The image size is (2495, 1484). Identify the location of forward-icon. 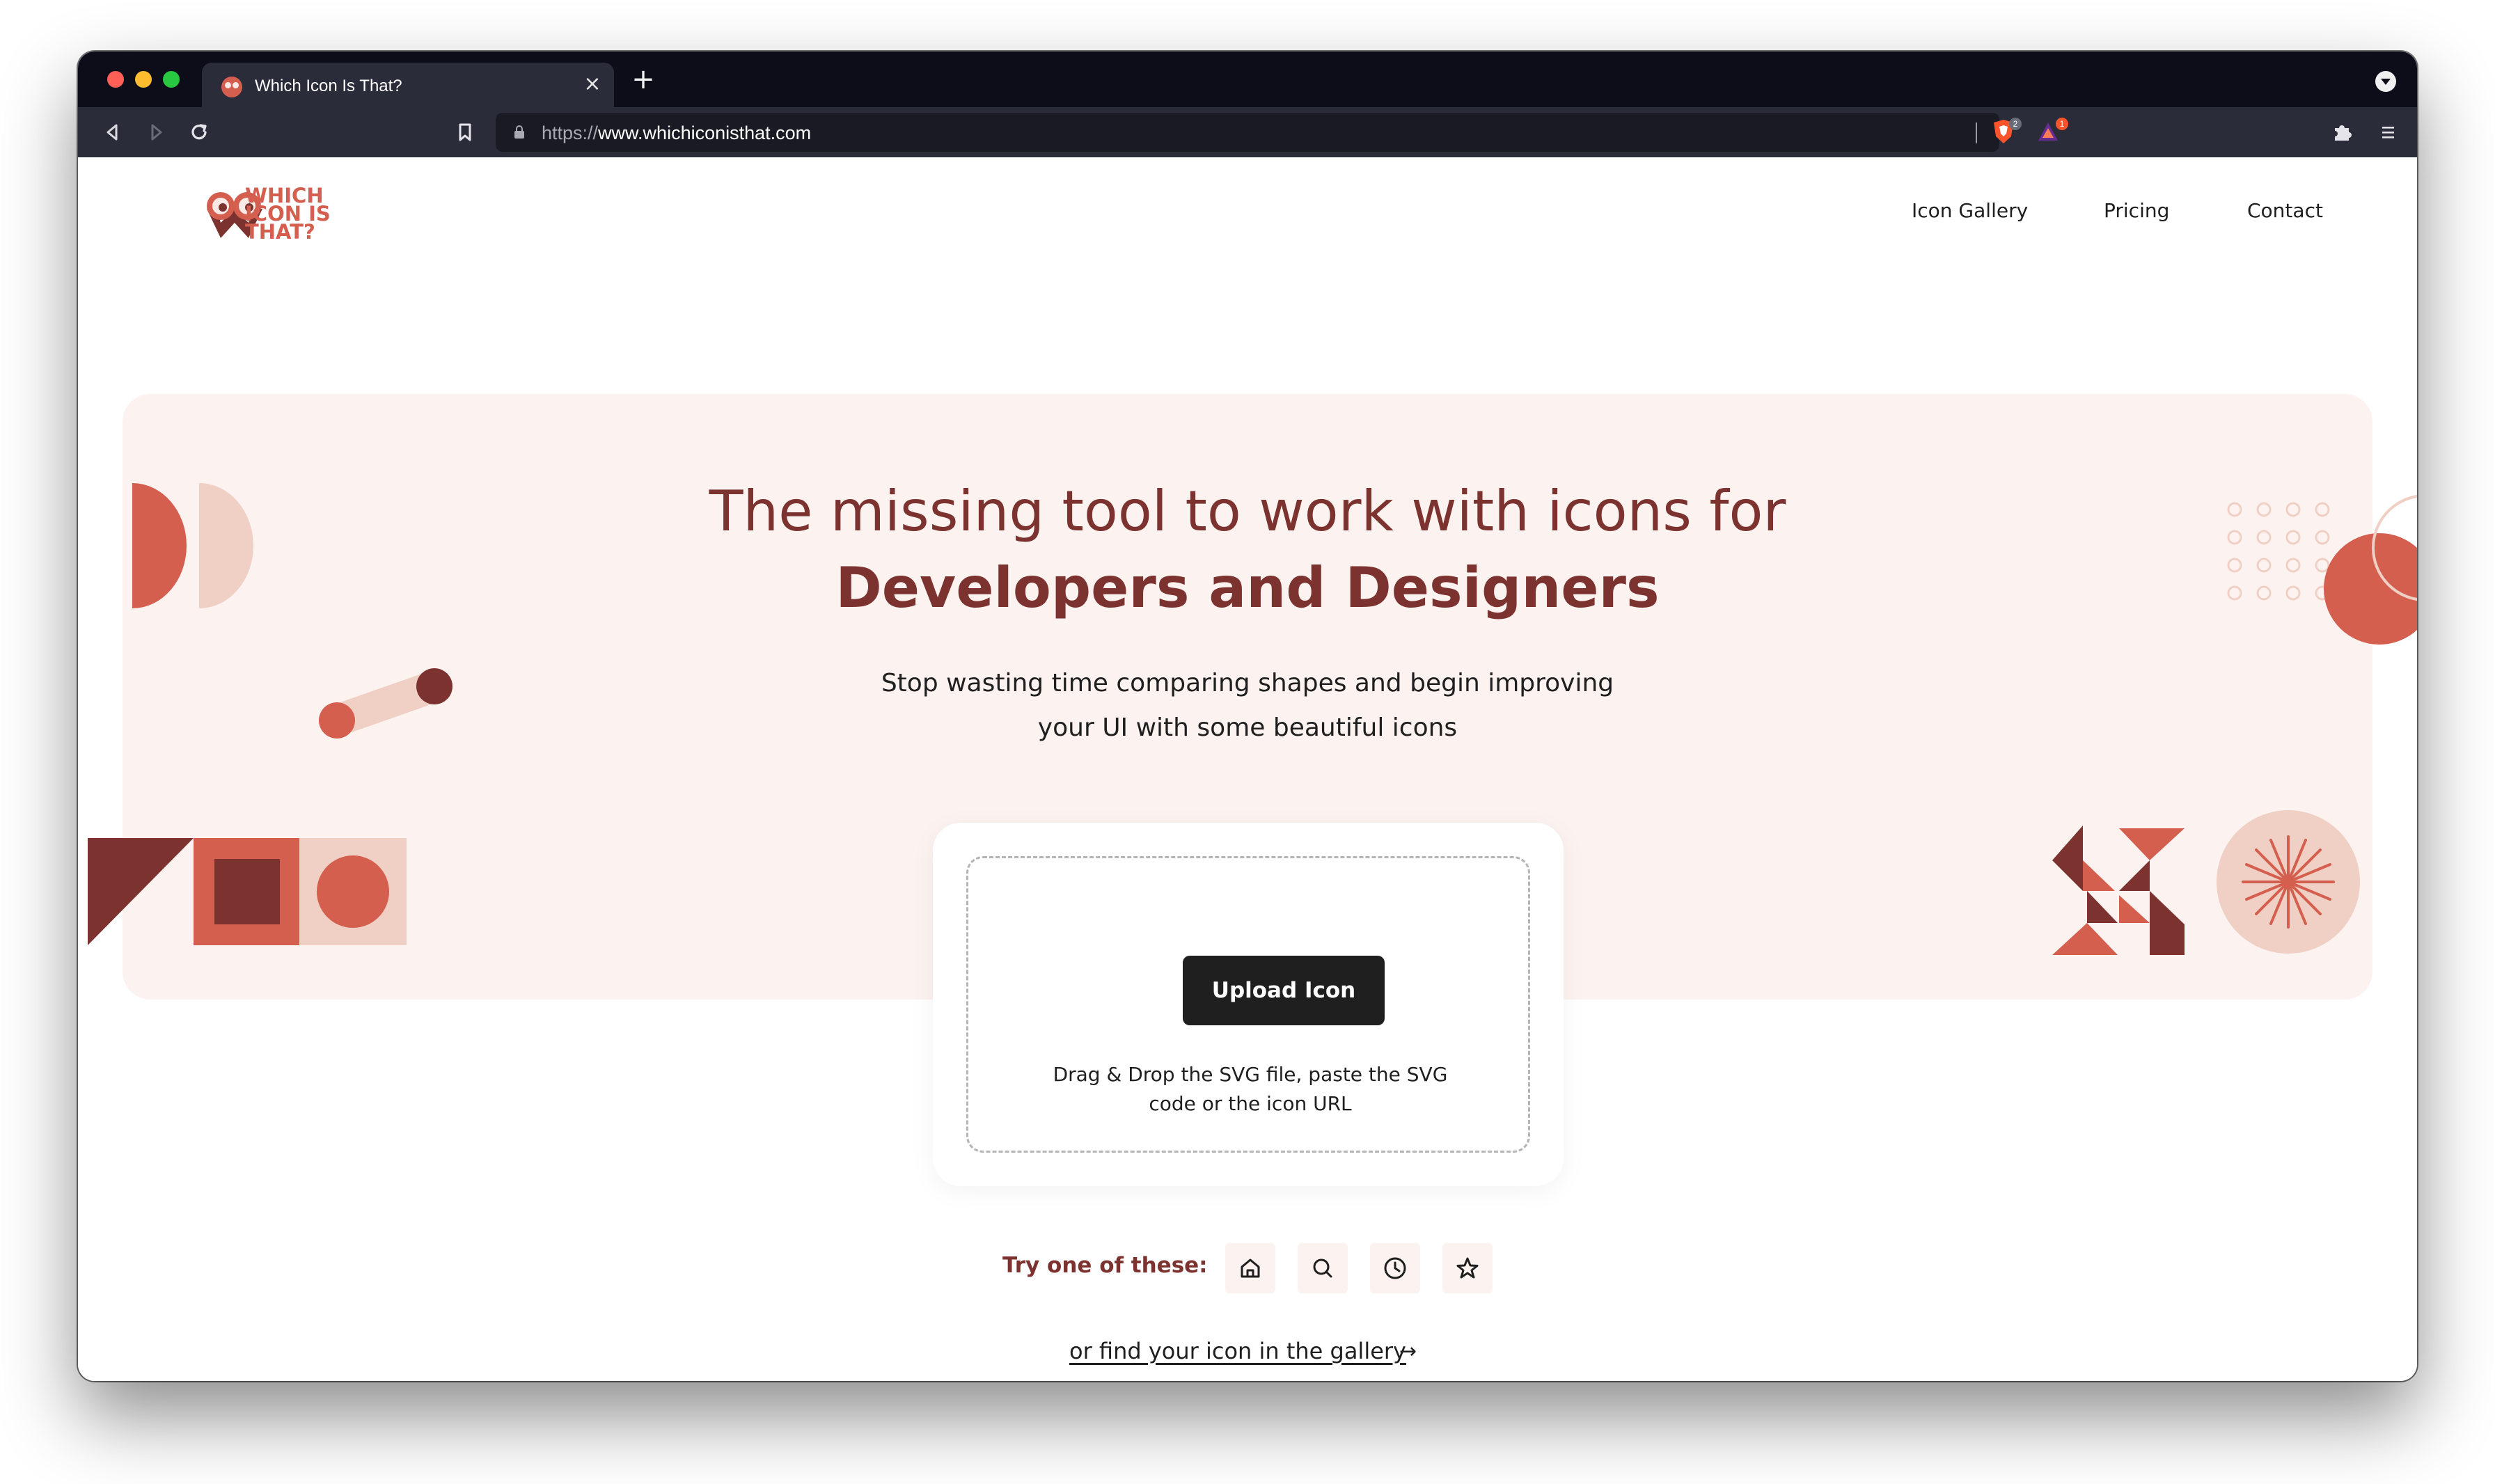
(156, 132).